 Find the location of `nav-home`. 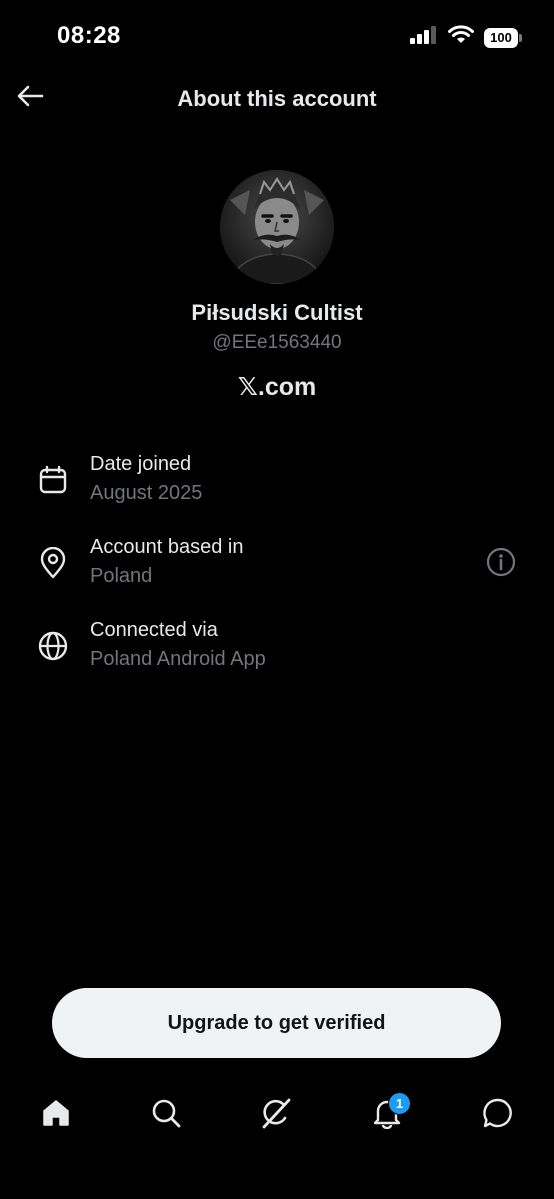

nav-home is located at coordinates (56, 1115).